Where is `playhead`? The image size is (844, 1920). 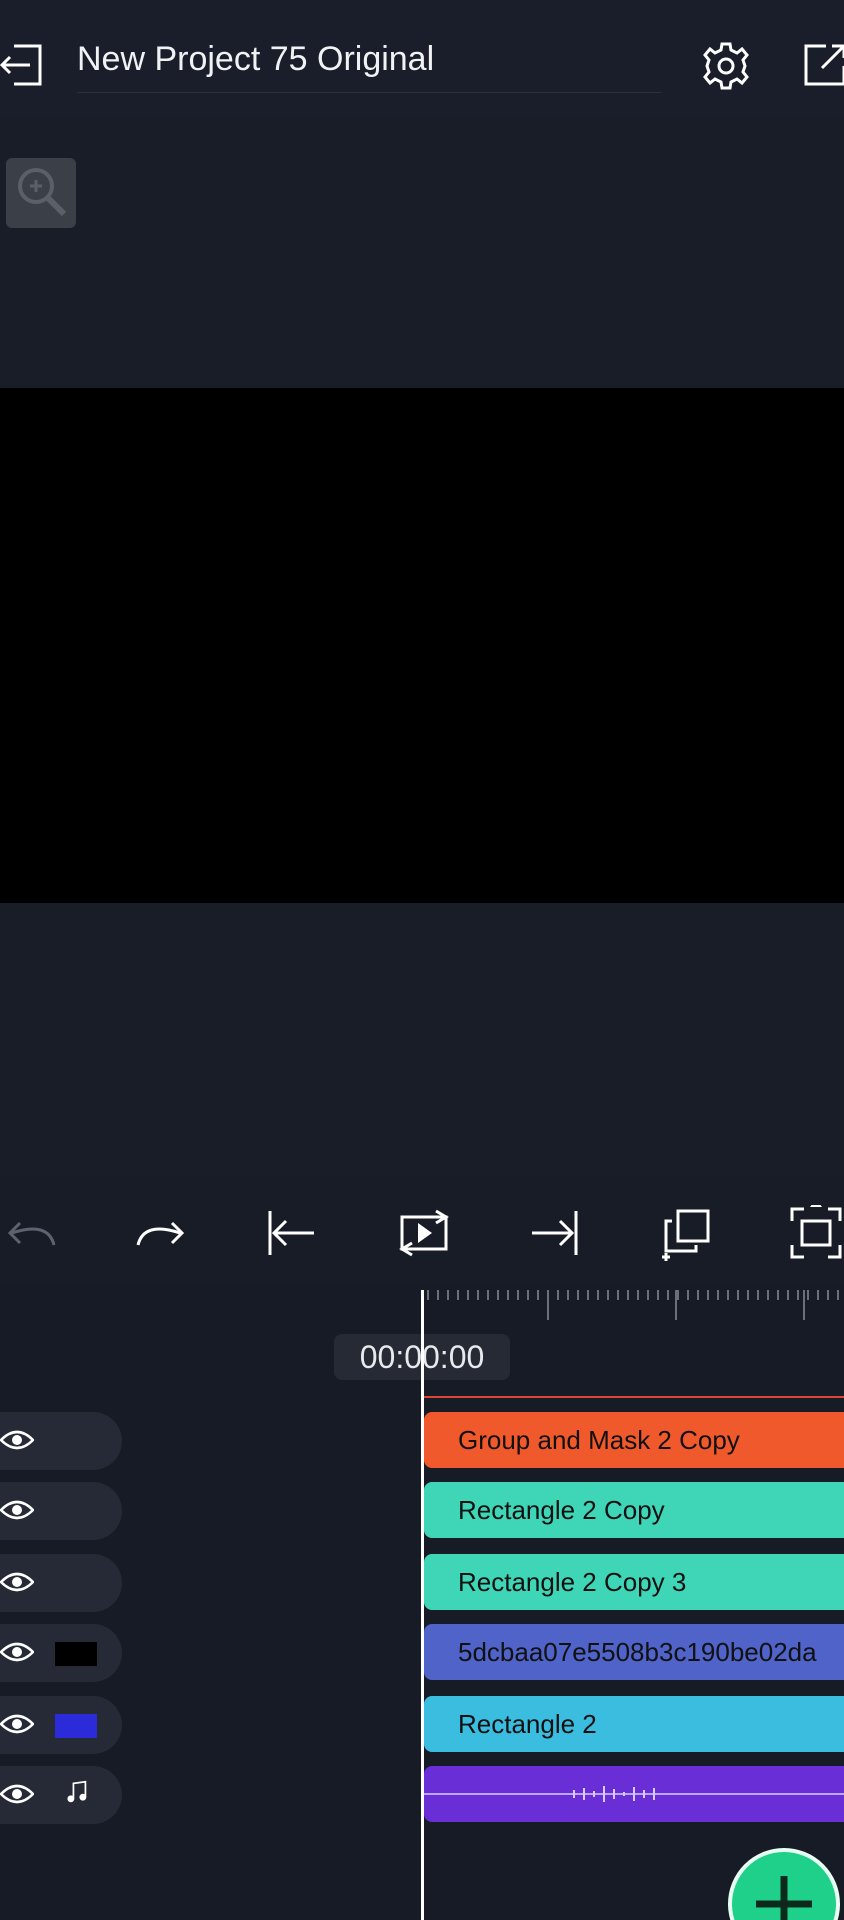
playhead is located at coordinates (422, 1605).